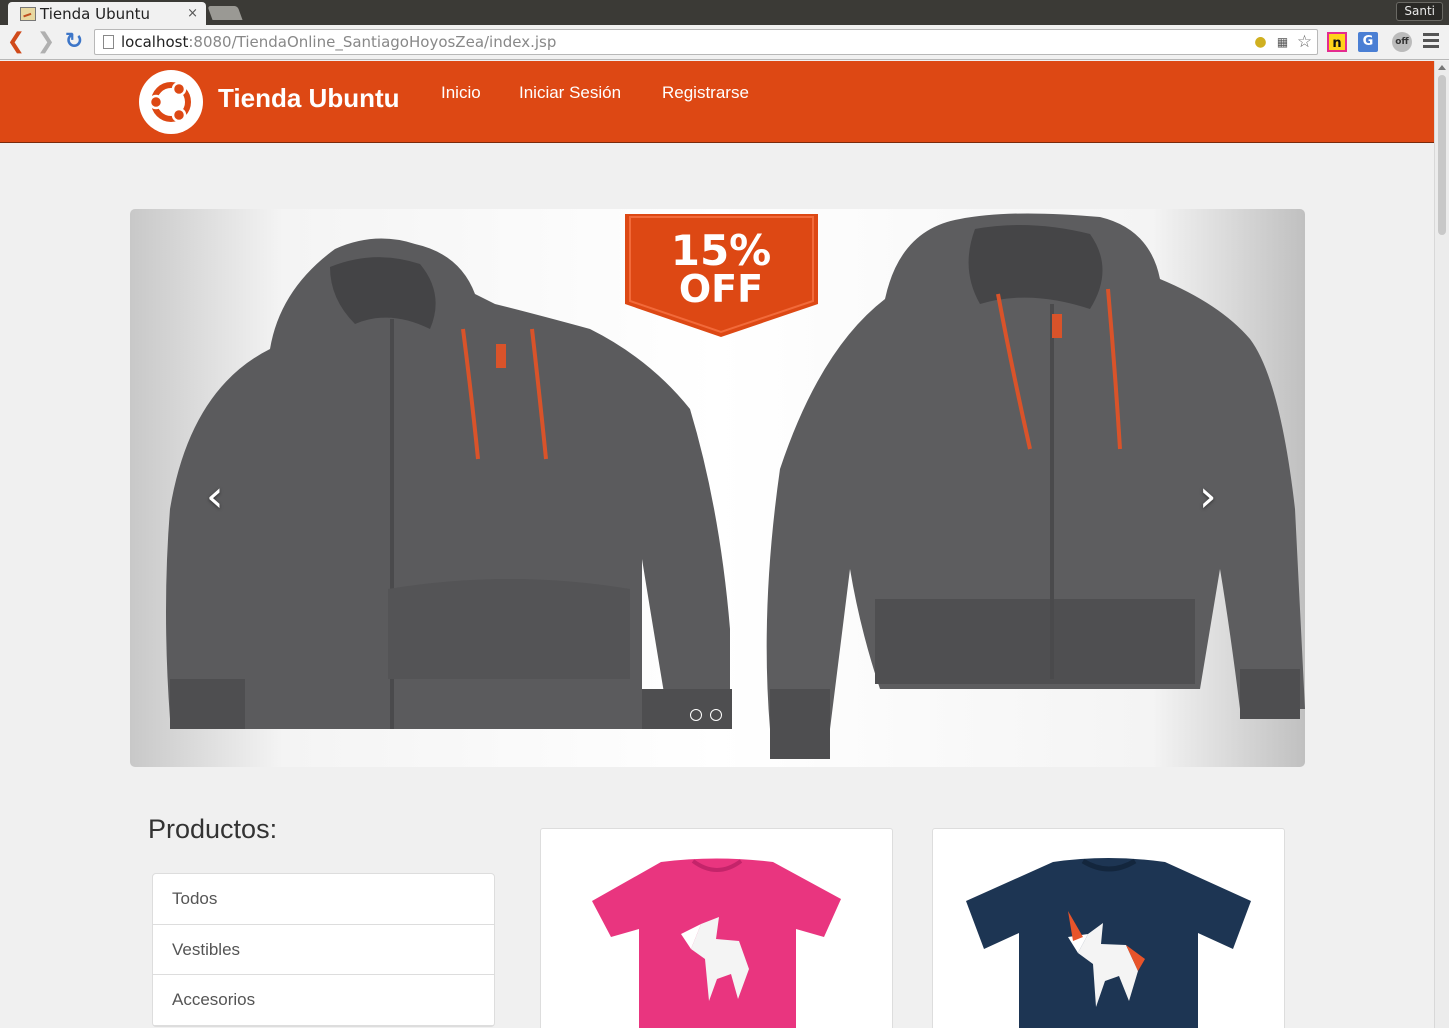  What do you see at coordinates (1337, 42) in the screenshot?
I see `extension-n-icon: n` at bounding box center [1337, 42].